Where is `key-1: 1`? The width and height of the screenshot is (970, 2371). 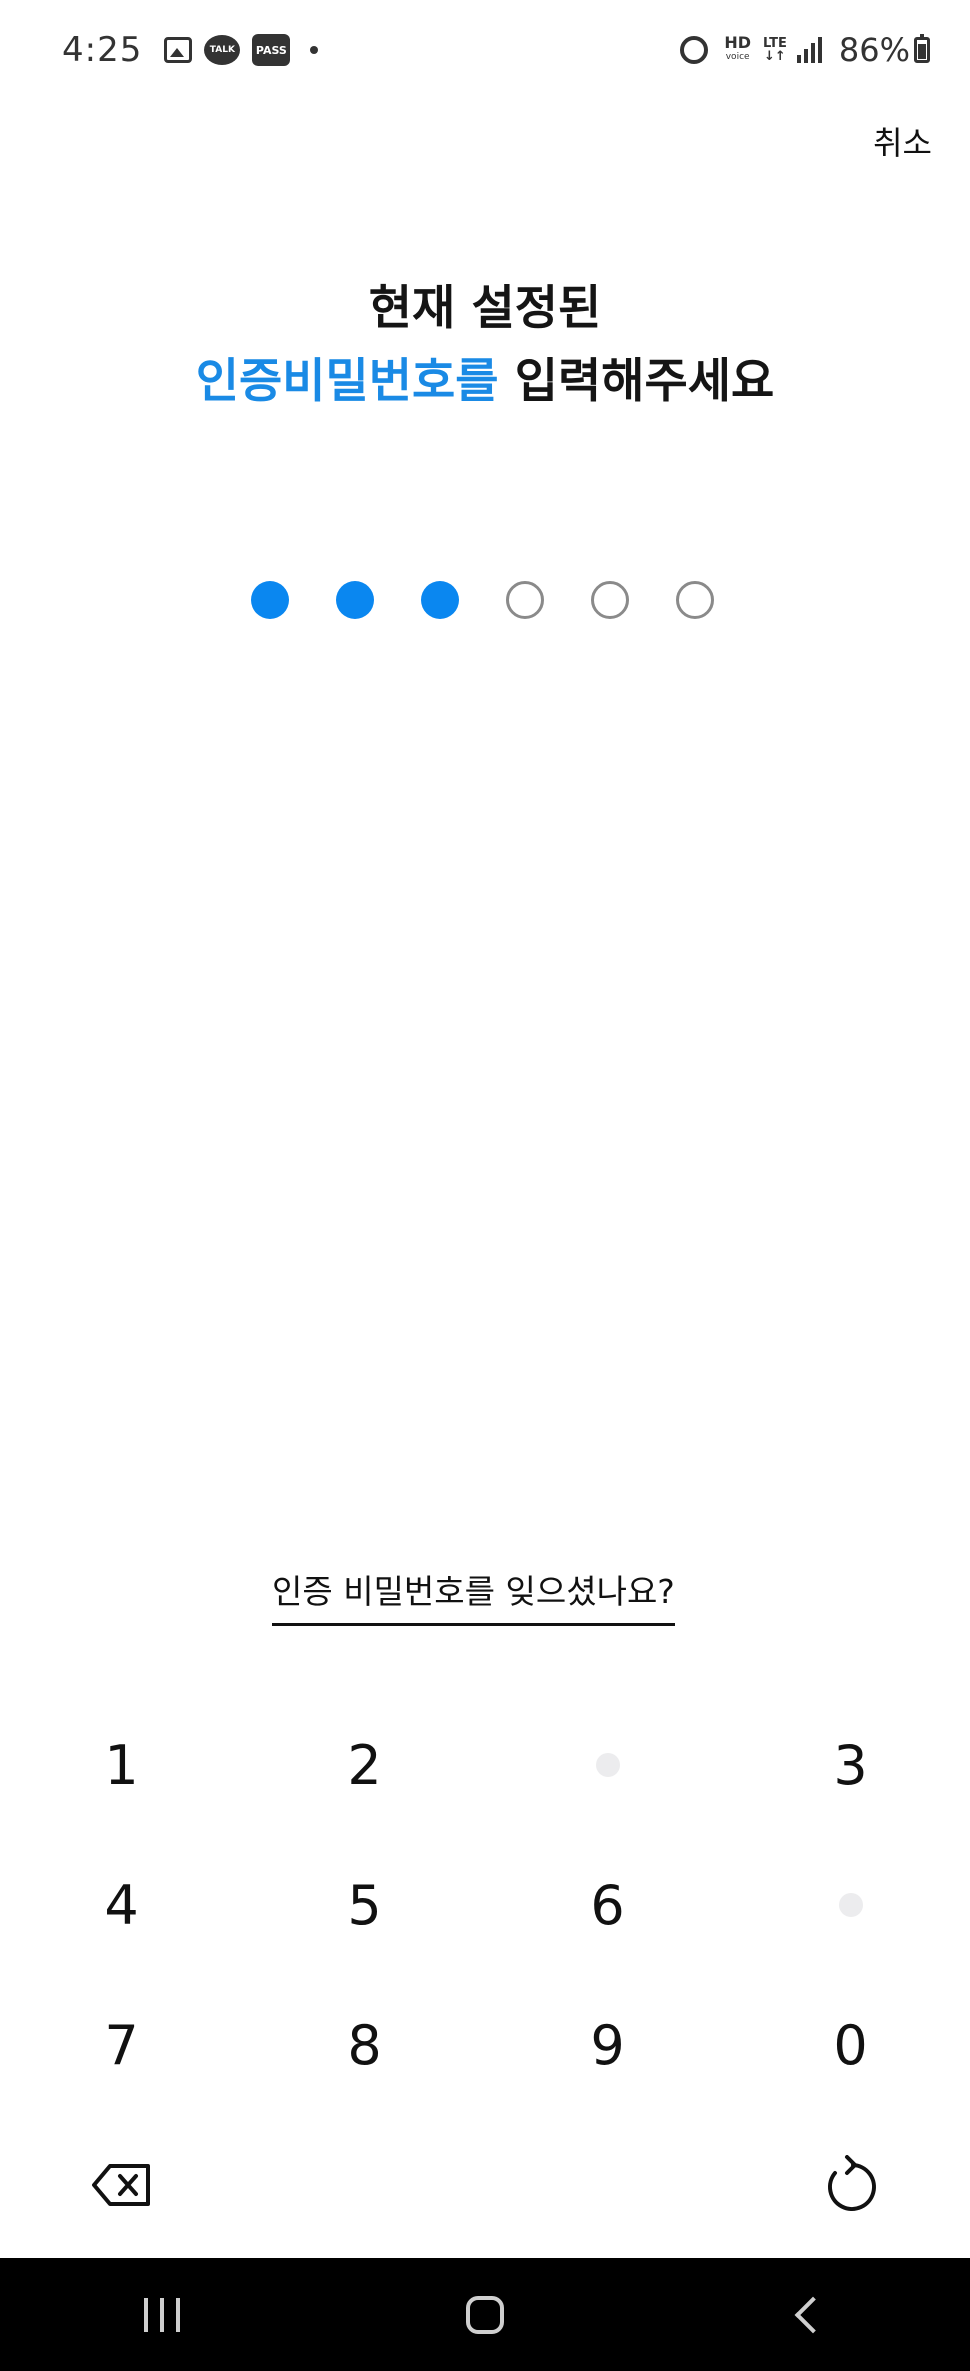
key-1: 1 is located at coordinates (121, 1765).